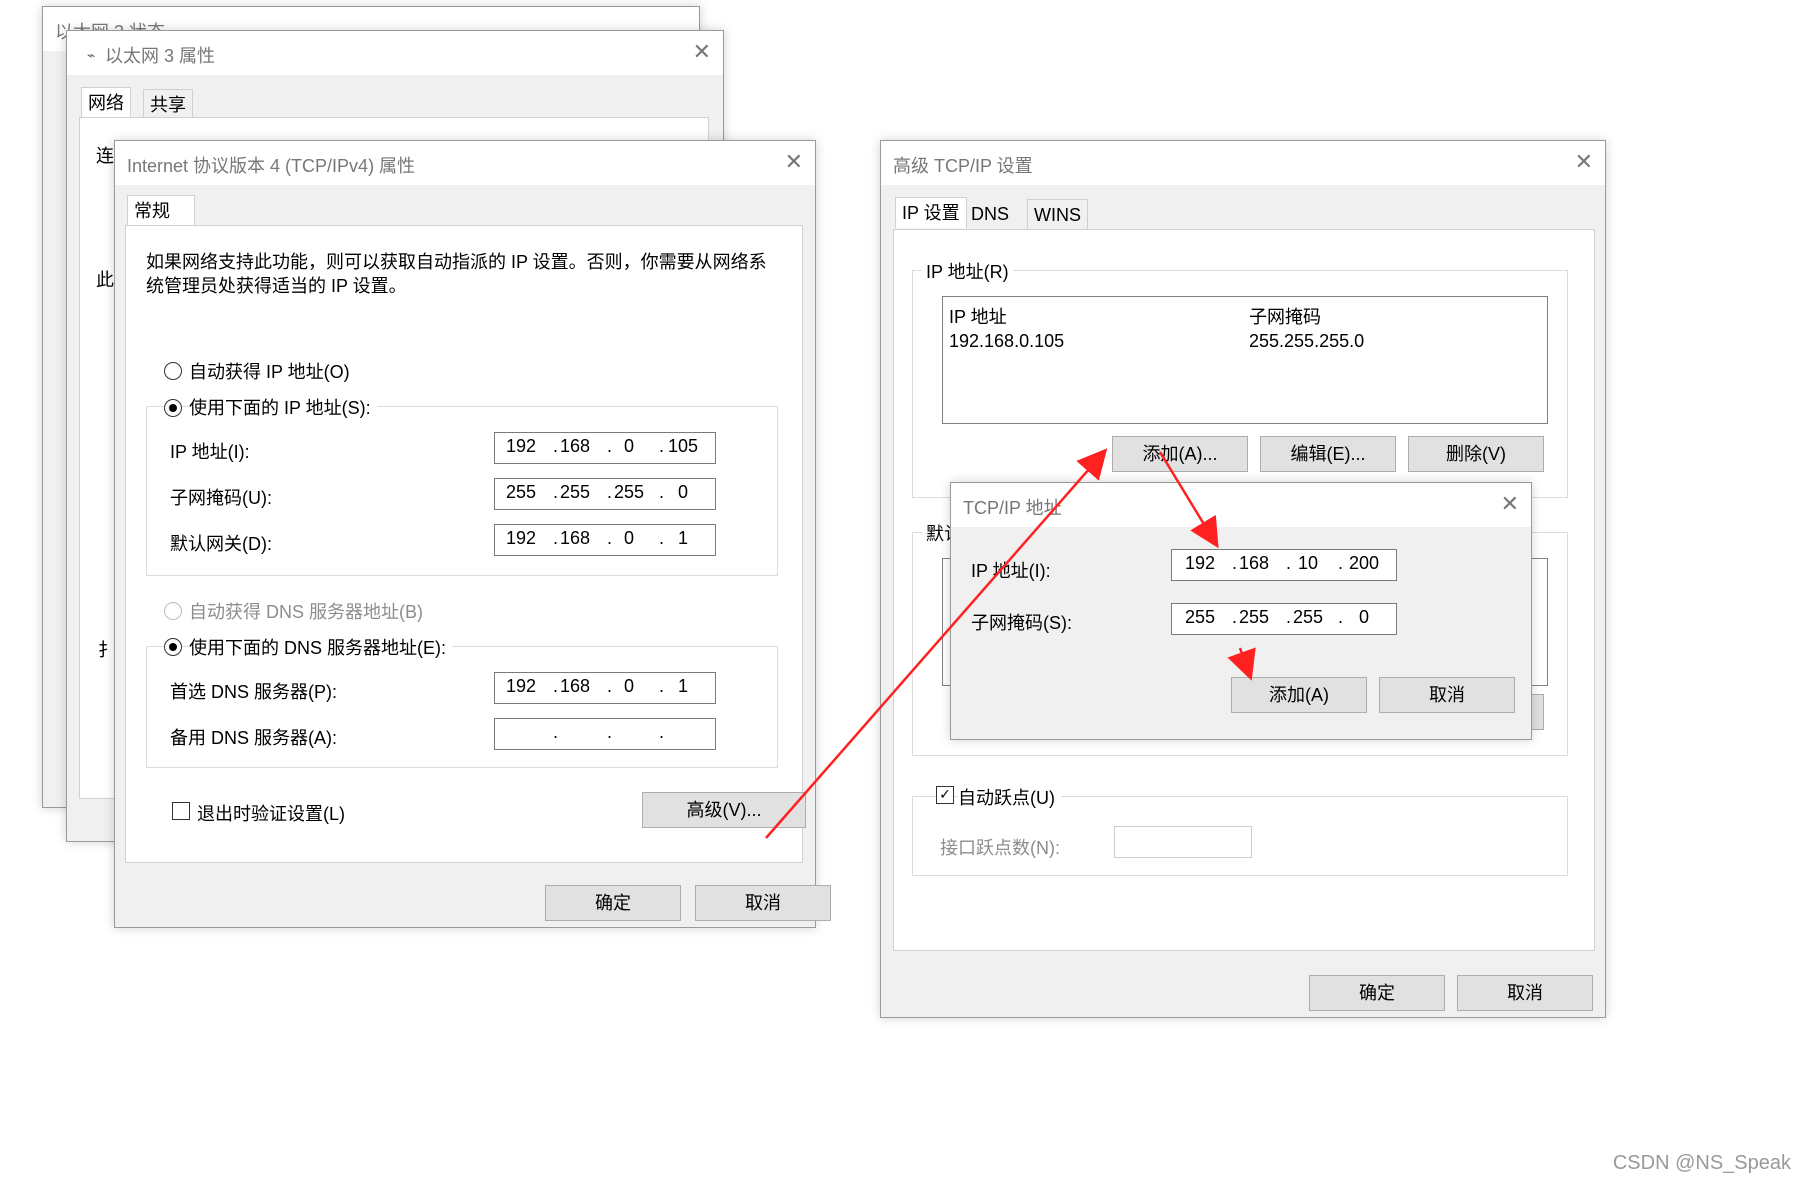 The image size is (1809, 1187). Describe the element at coordinates (221, 544) in the screenshot. I see `gateway-label: 默认网关(D):` at that location.